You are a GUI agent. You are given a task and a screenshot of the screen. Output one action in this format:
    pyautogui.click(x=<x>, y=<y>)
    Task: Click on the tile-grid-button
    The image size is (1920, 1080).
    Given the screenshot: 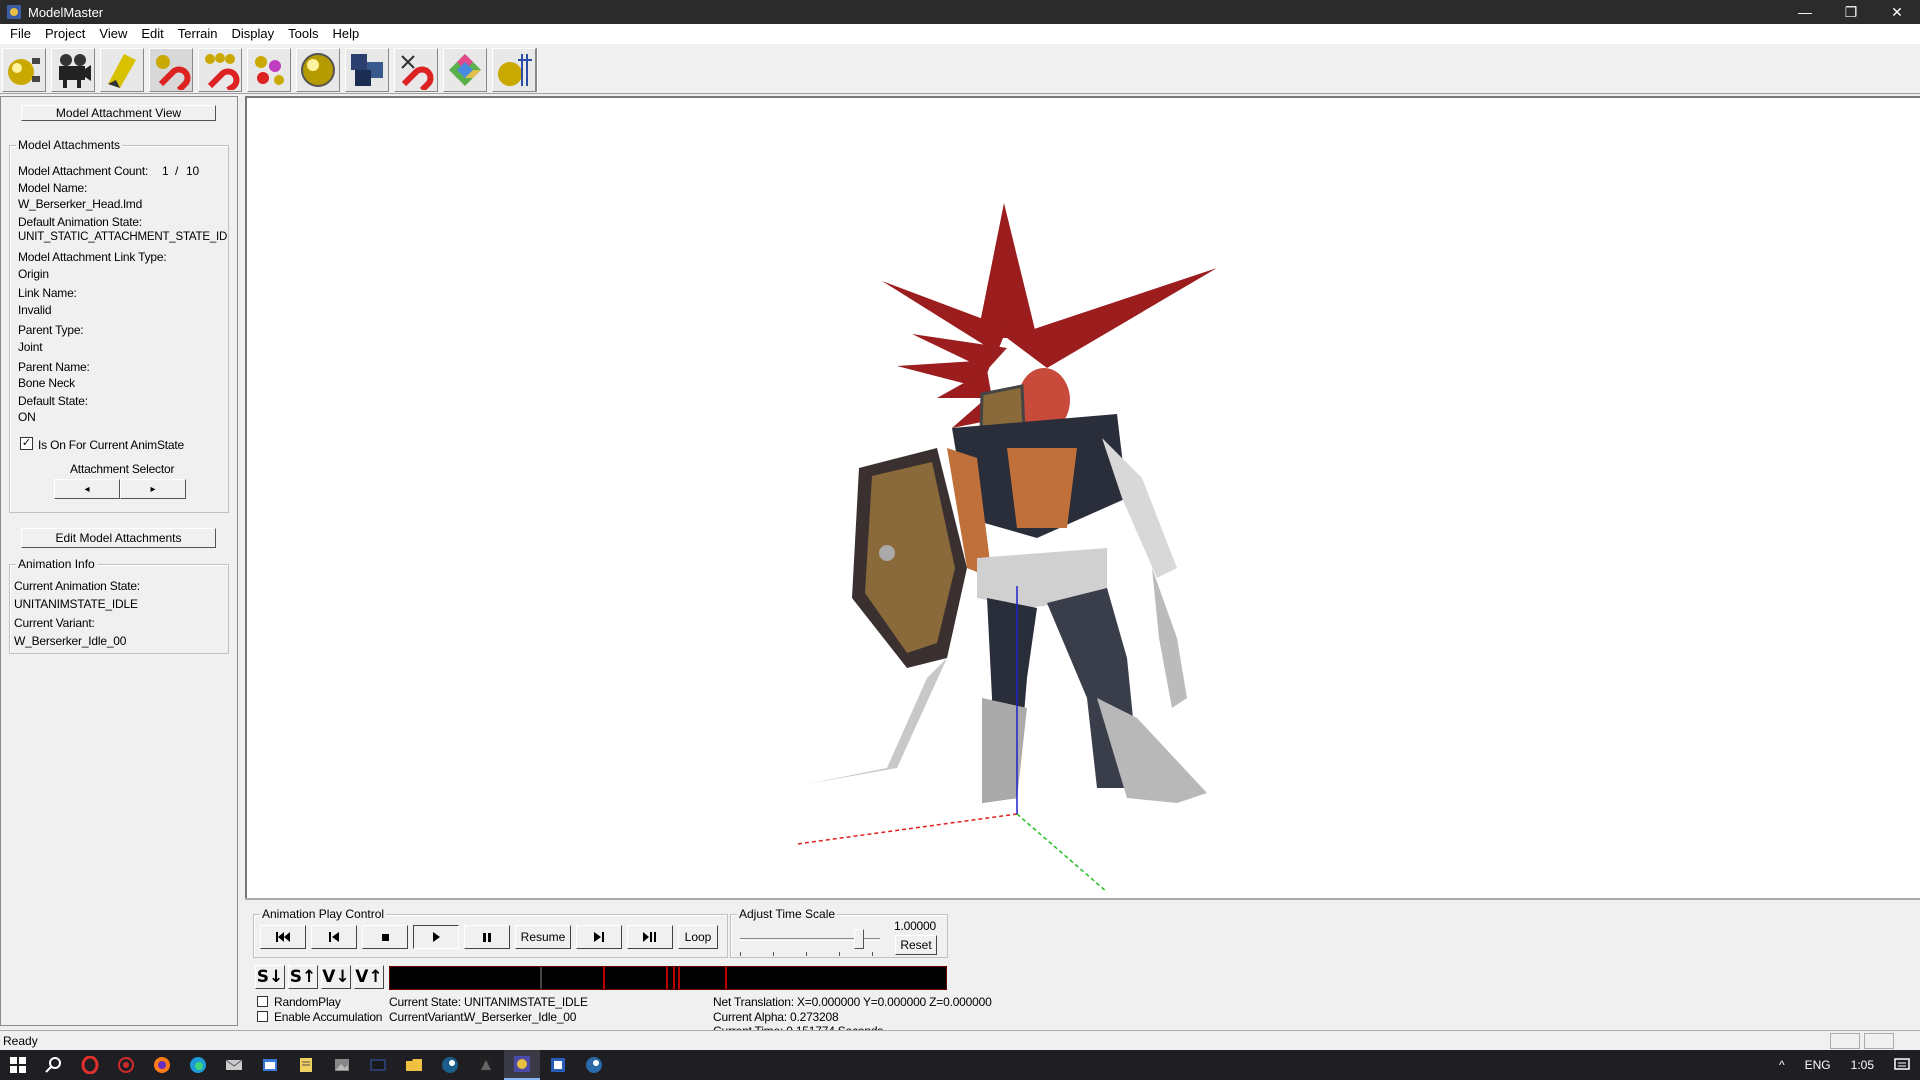 What is the action you would take?
    pyautogui.click(x=465, y=70)
    